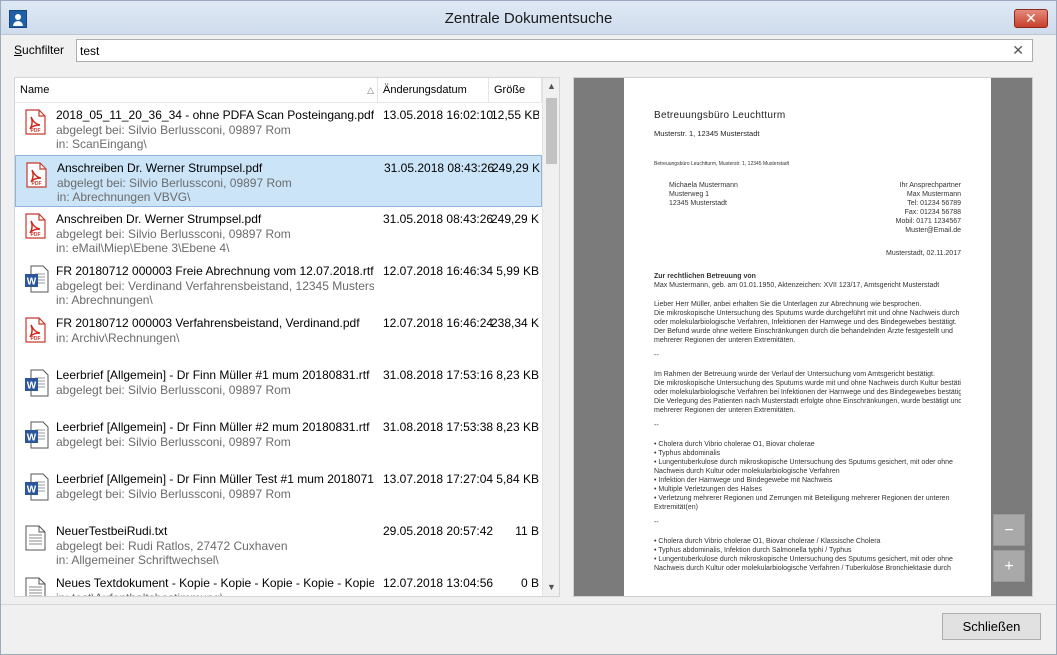 Image resolution: width=1057 pixels, height=655 pixels. What do you see at coordinates (35, 330) in the screenshot?
I see `pdf-file-icon: PDF` at bounding box center [35, 330].